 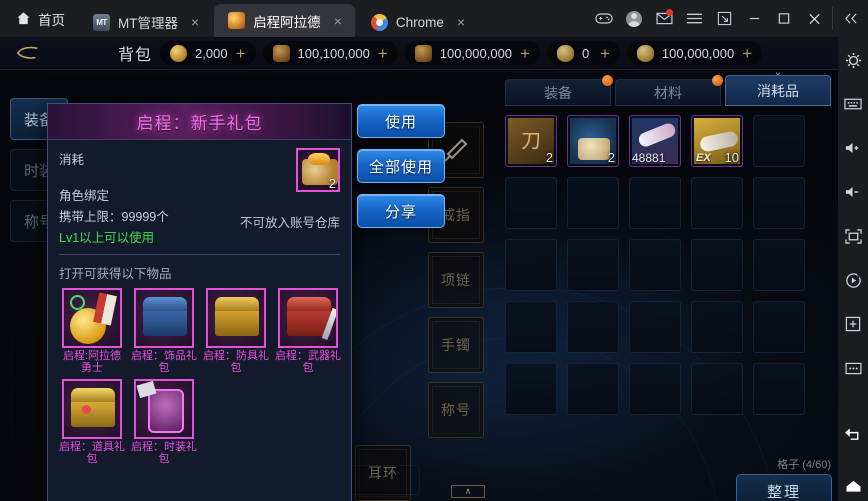 I want to click on content-item: 启程：道具礼包, so click(x=92, y=422).